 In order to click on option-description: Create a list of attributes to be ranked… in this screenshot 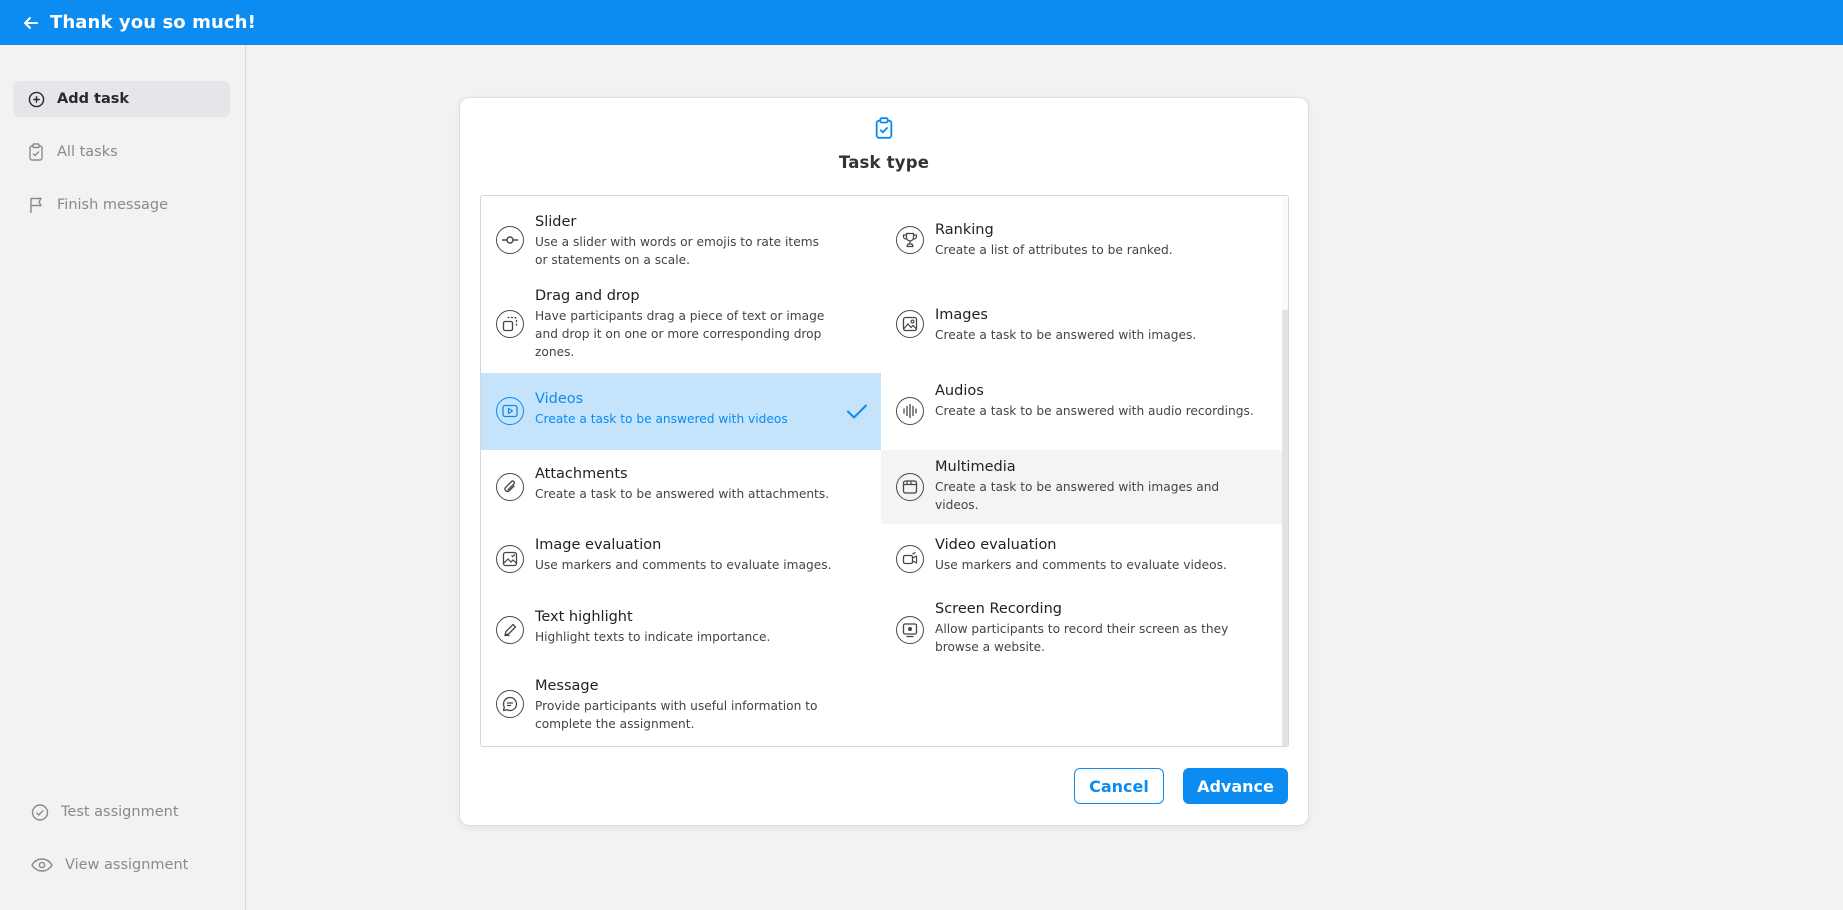, I will do `click(1054, 250)`.